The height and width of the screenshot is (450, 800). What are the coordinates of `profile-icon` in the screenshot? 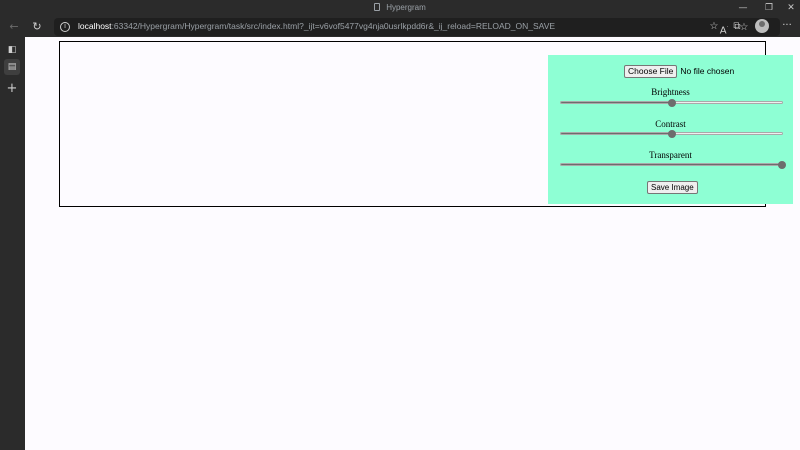 It's located at (762, 26).